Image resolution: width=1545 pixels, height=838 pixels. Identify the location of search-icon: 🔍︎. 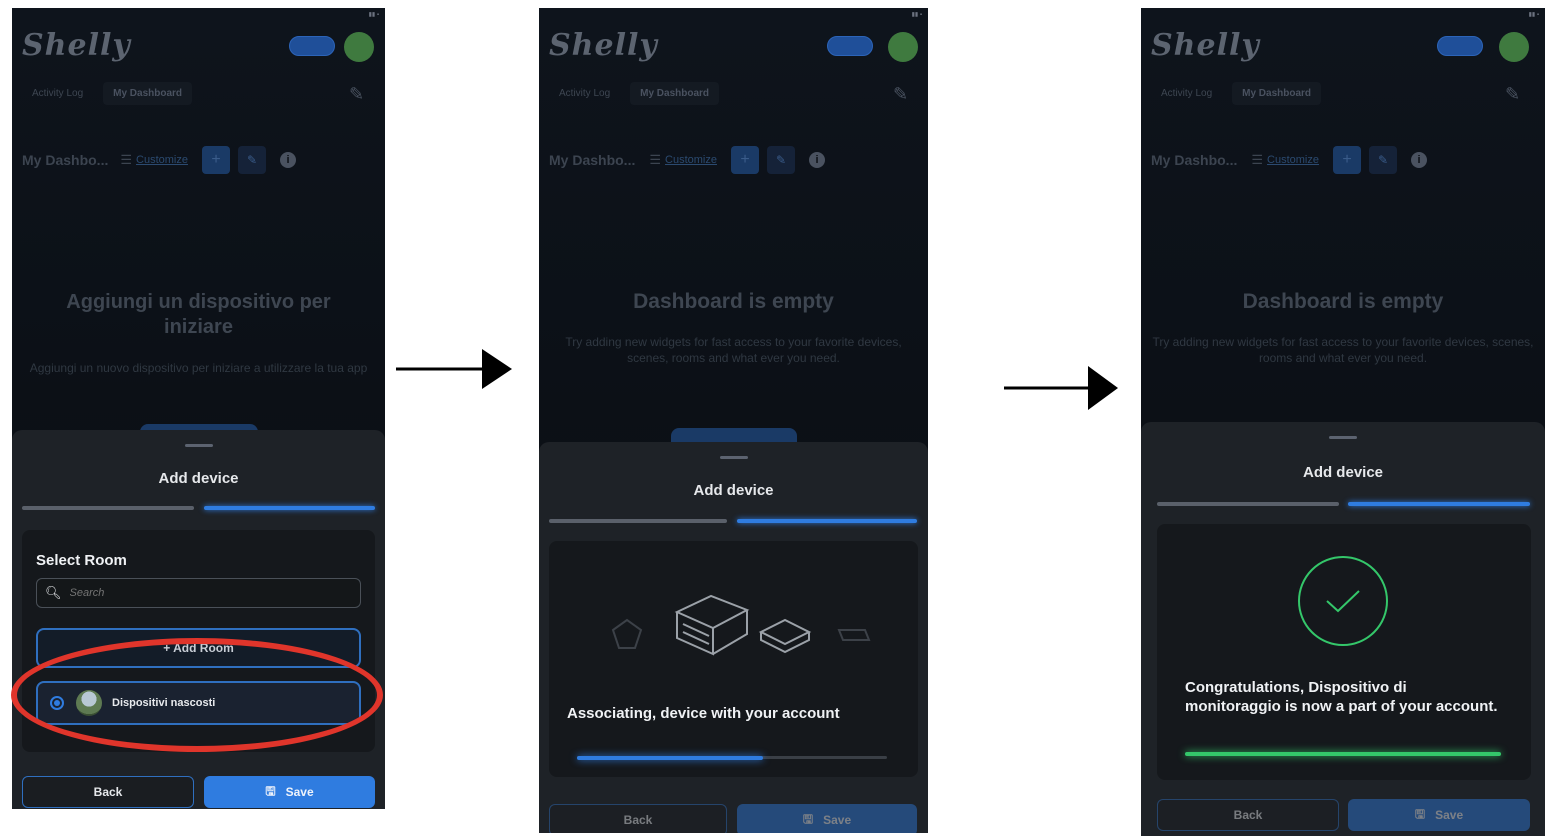
(53, 592).